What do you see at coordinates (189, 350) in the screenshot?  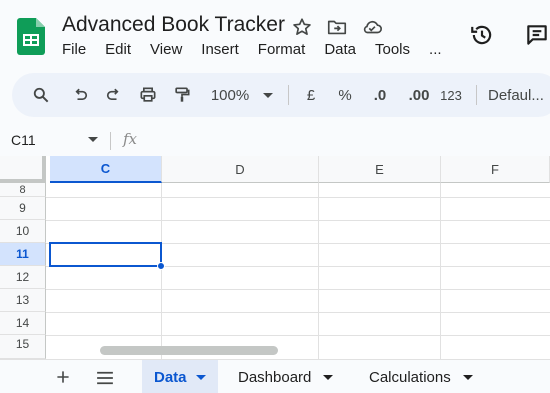 I see `horizontal-scrollbar` at bounding box center [189, 350].